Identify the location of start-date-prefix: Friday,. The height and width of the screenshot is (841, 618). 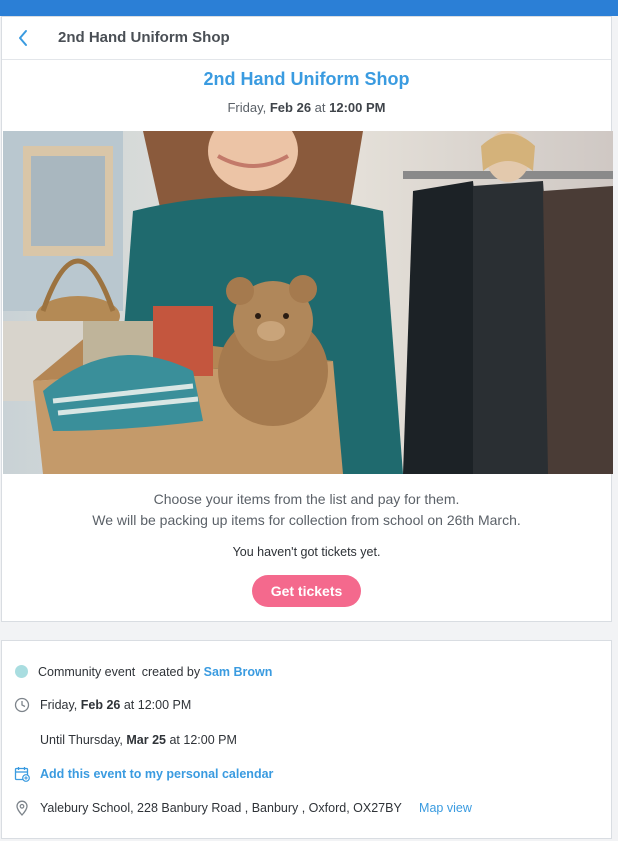
(59, 705).